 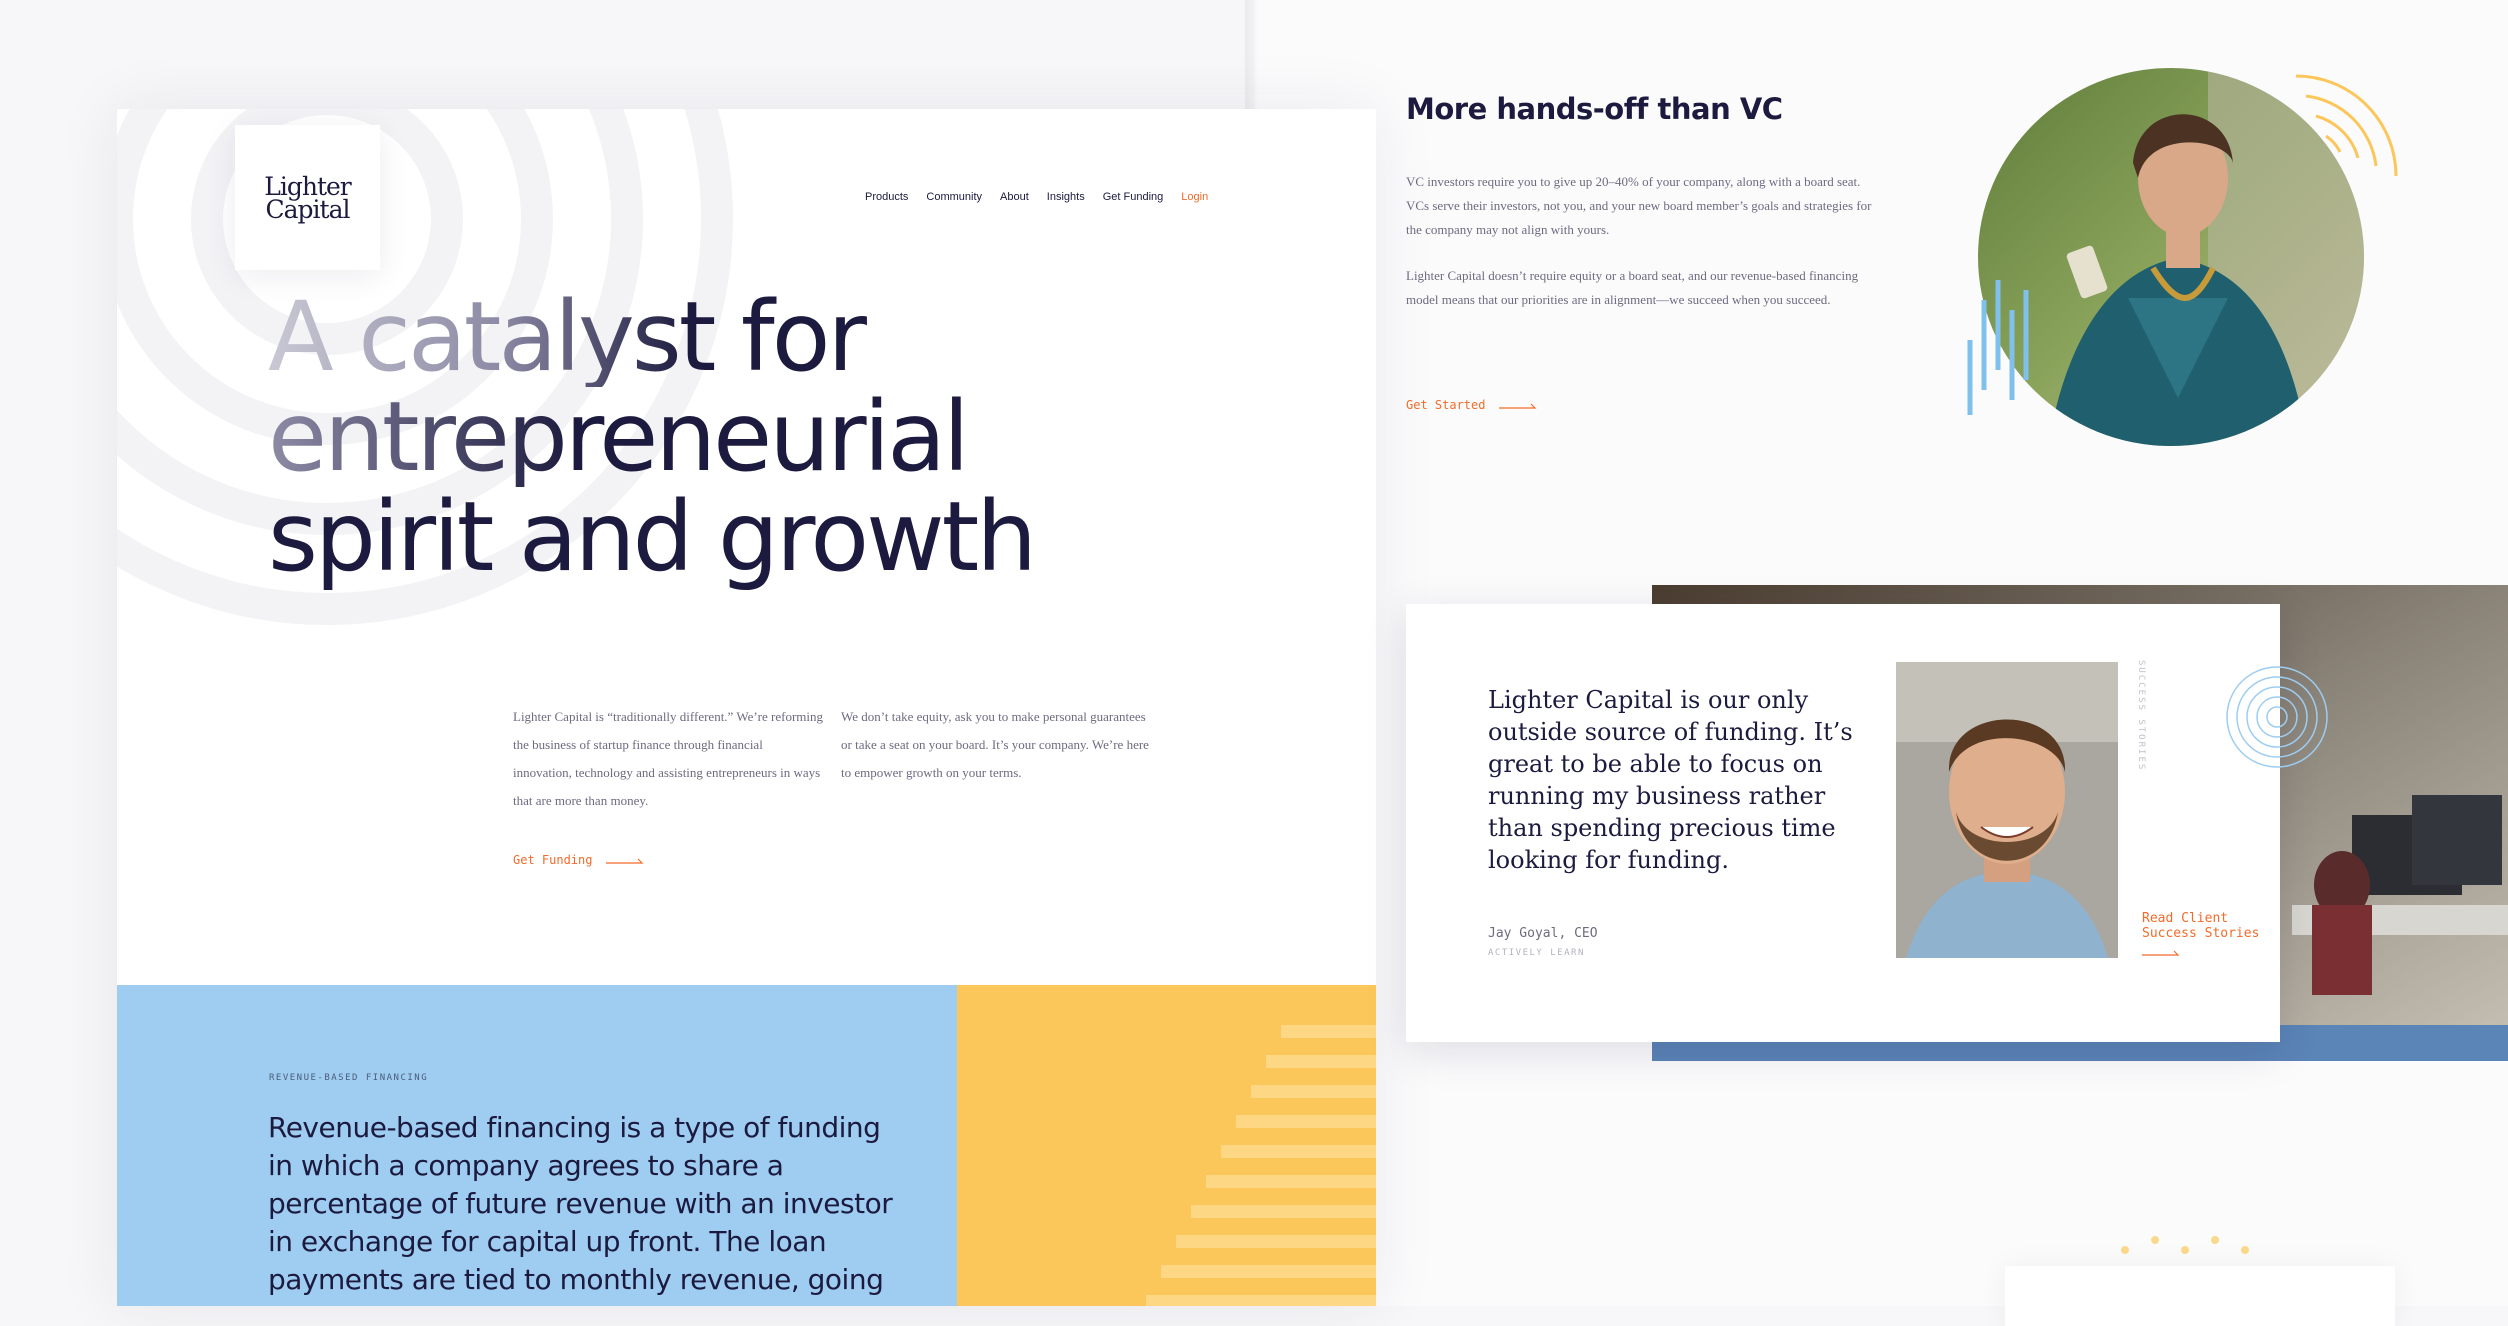 I want to click on nav-login: Login, so click(x=1194, y=197).